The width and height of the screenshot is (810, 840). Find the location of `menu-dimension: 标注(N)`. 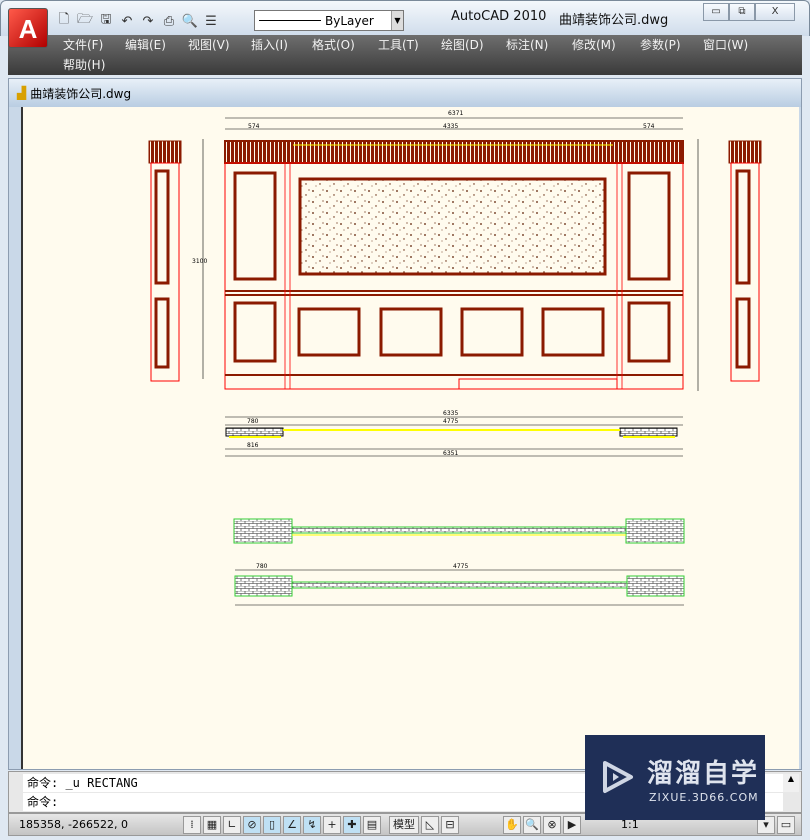

menu-dimension: 标注(N) is located at coordinates (527, 44).